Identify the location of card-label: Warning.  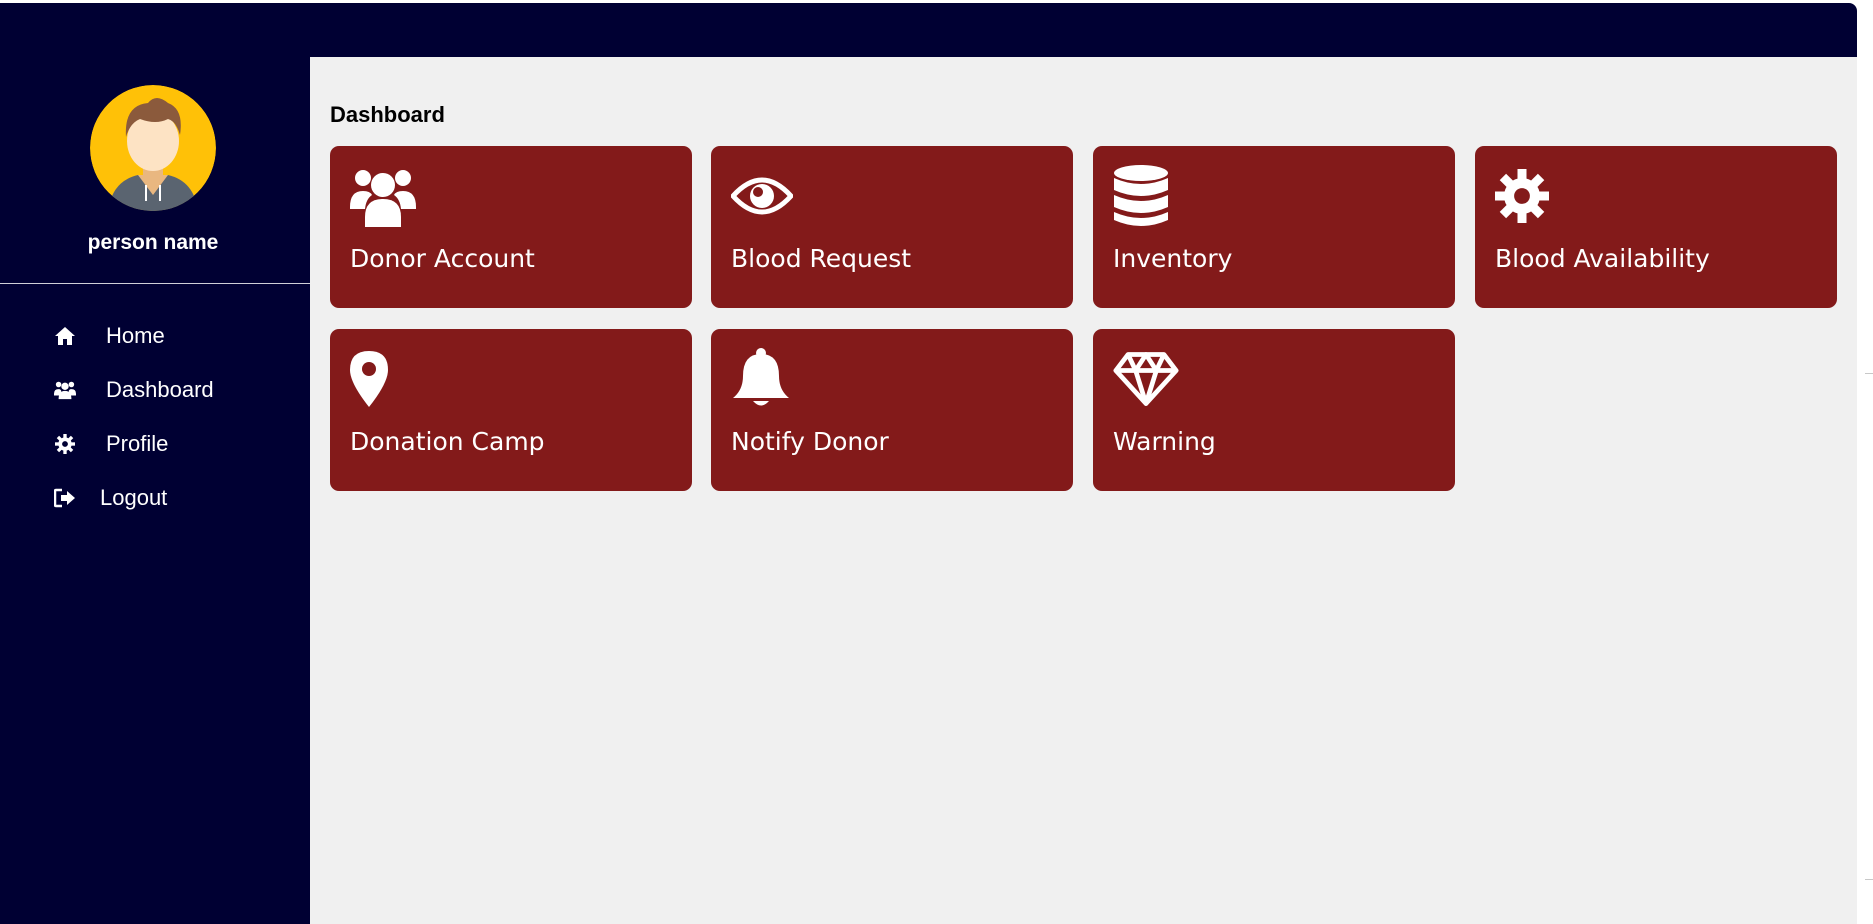
(1164, 441).